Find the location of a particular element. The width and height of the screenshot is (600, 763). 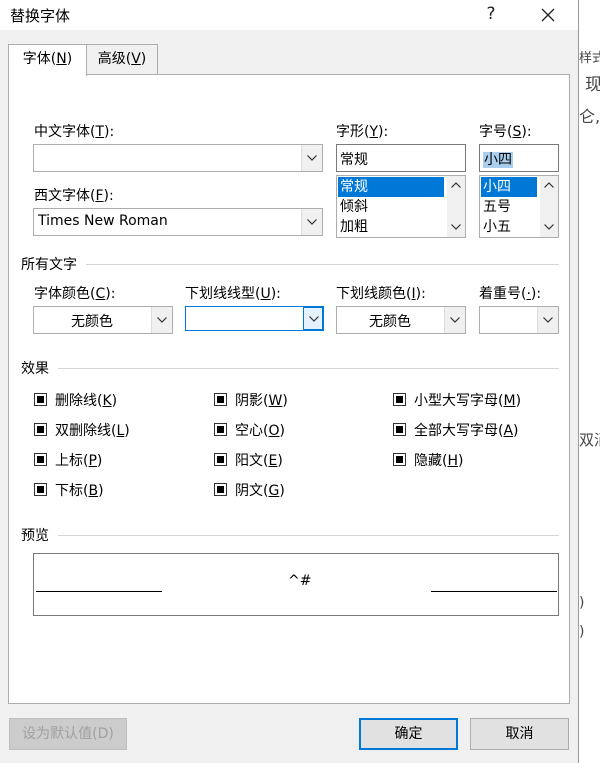

font-color-value: 无颜色 is located at coordinates (92, 322).